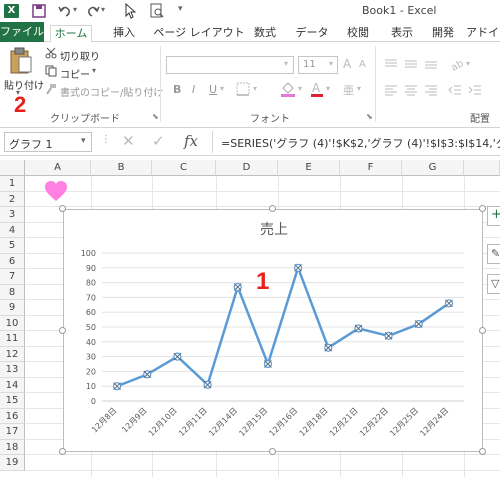 This screenshot has width=500, height=477. What do you see at coordinates (128, 141) in the screenshot?
I see `cancel-icon: ✕` at bounding box center [128, 141].